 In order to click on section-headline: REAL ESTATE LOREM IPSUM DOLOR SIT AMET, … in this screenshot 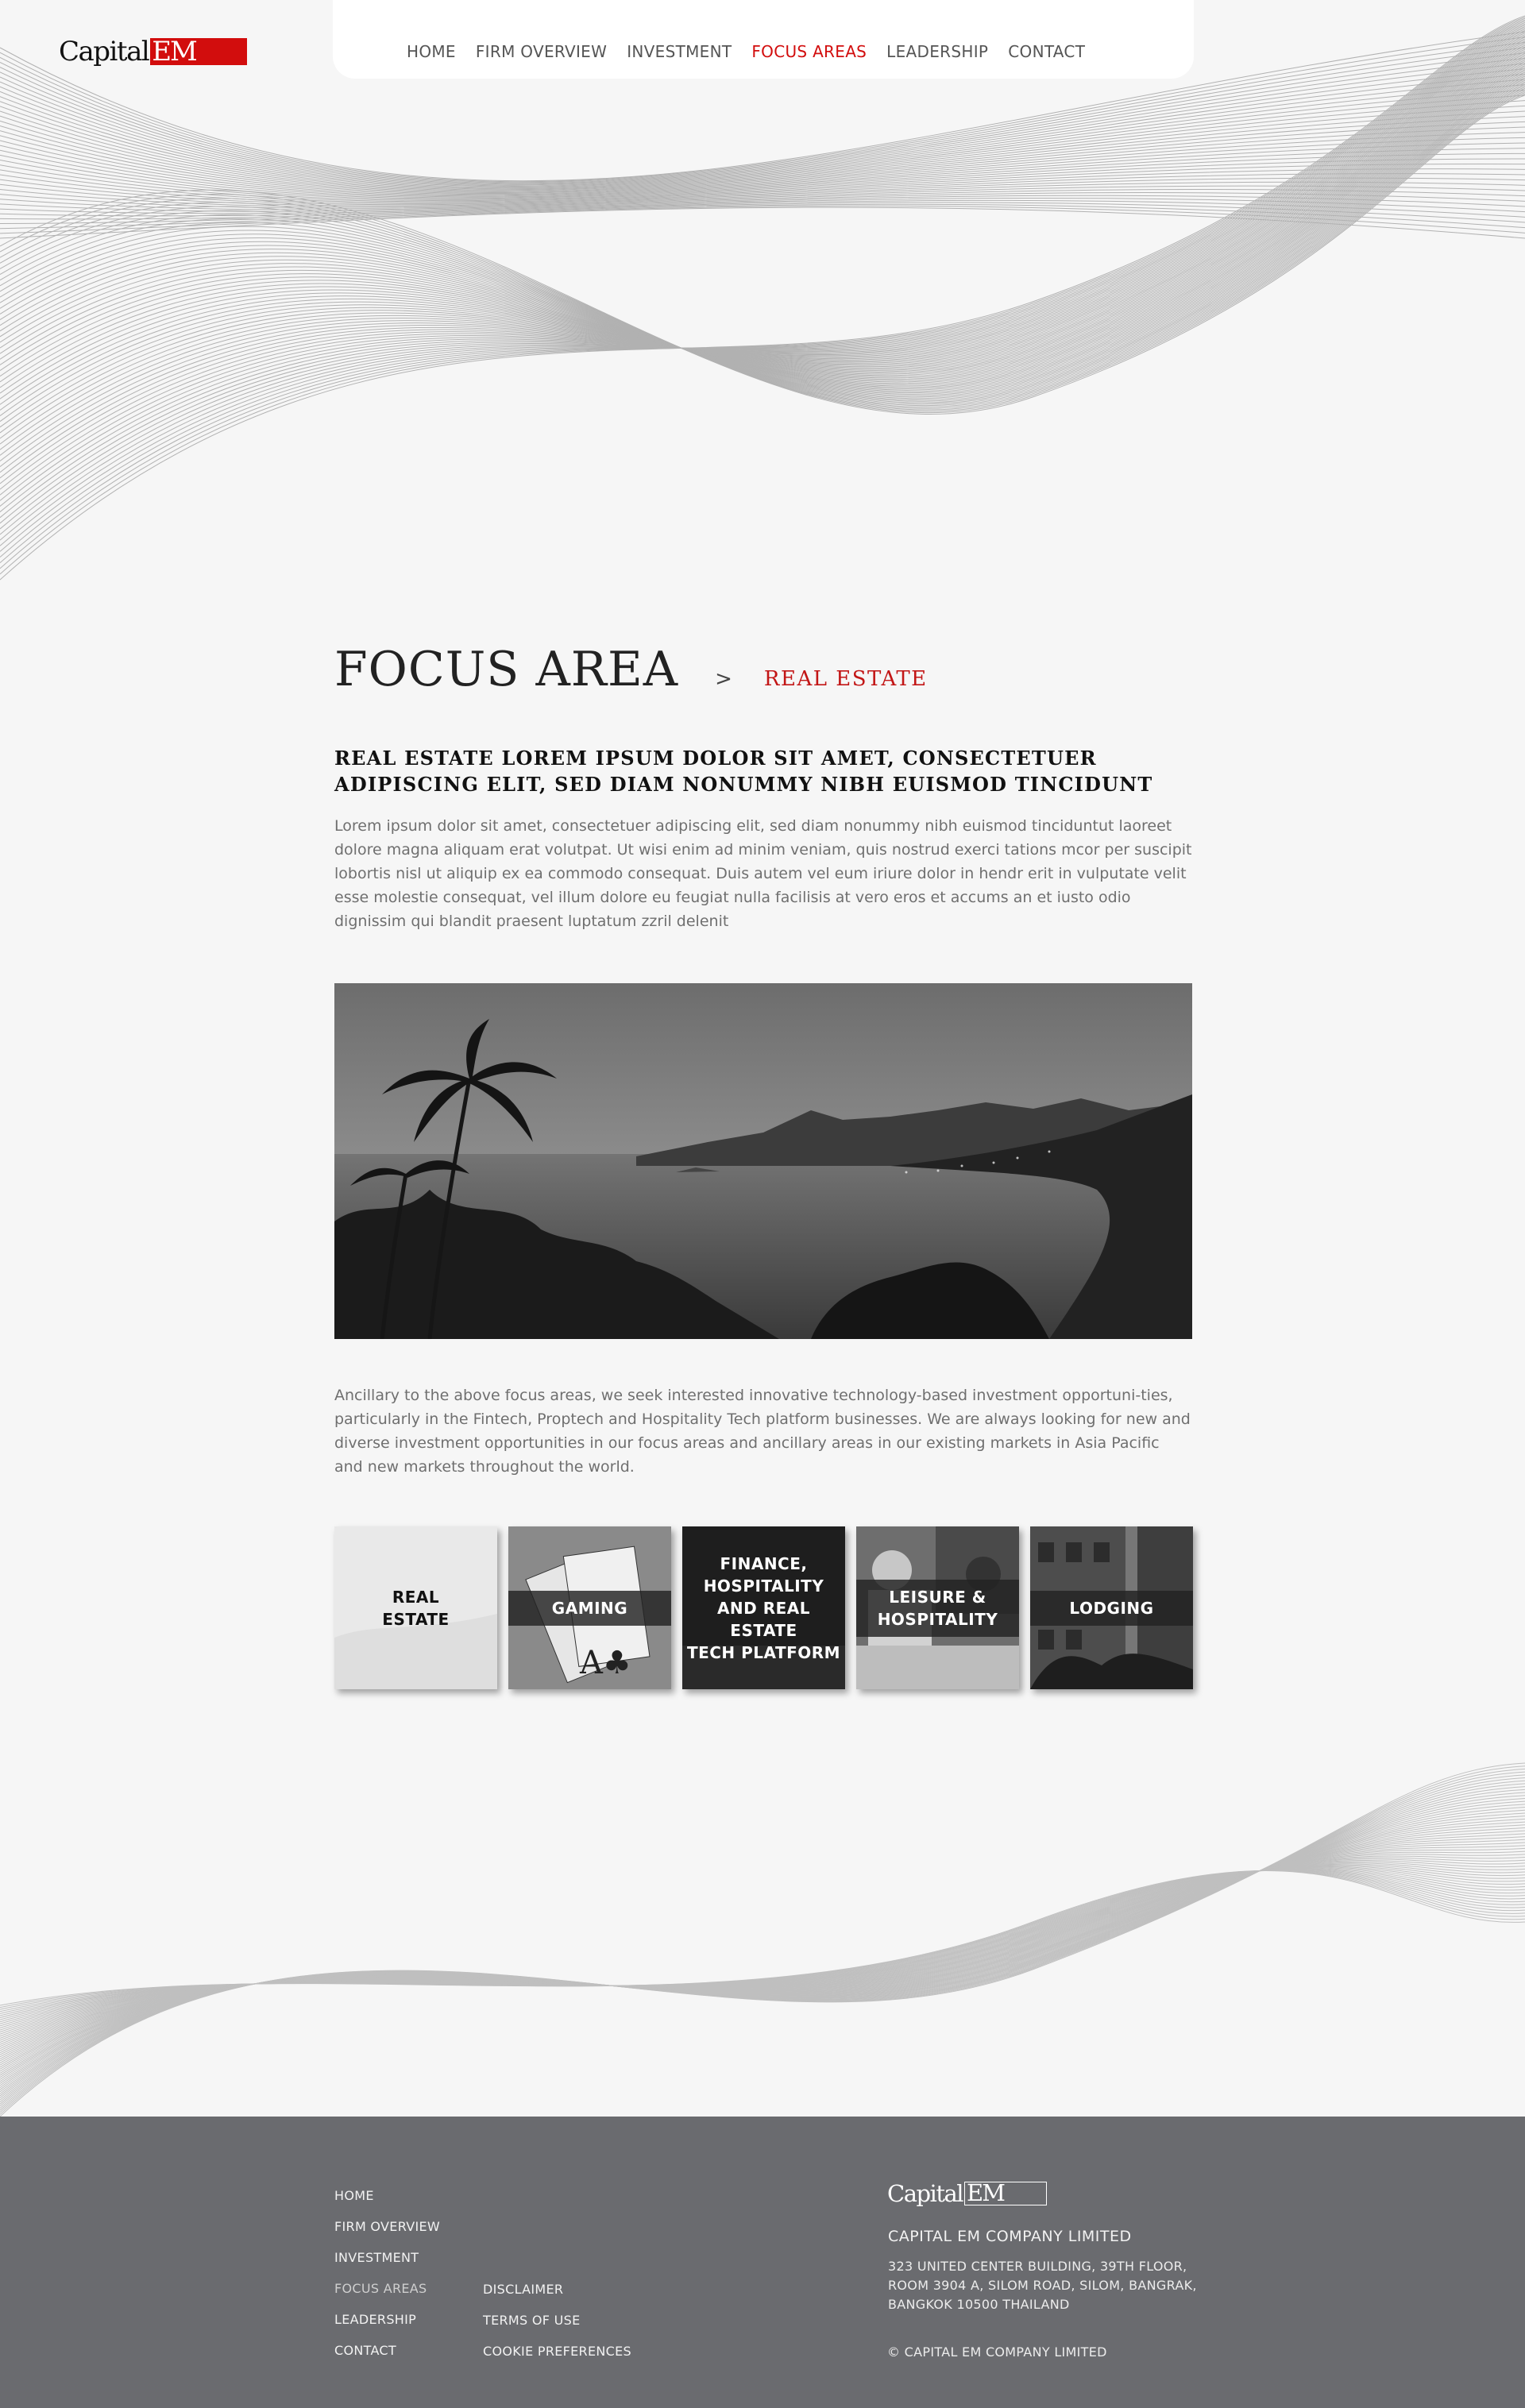, I will do `click(744, 771)`.